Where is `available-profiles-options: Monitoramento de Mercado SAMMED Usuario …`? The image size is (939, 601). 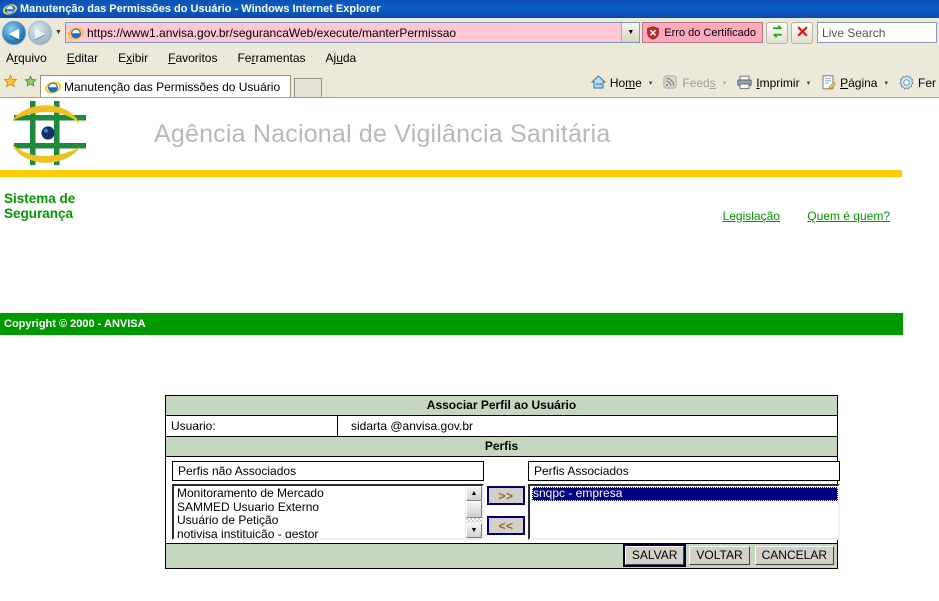
available-profiles-options: Monitoramento de Mercado SAMMED Usuario … is located at coordinates (319, 512).